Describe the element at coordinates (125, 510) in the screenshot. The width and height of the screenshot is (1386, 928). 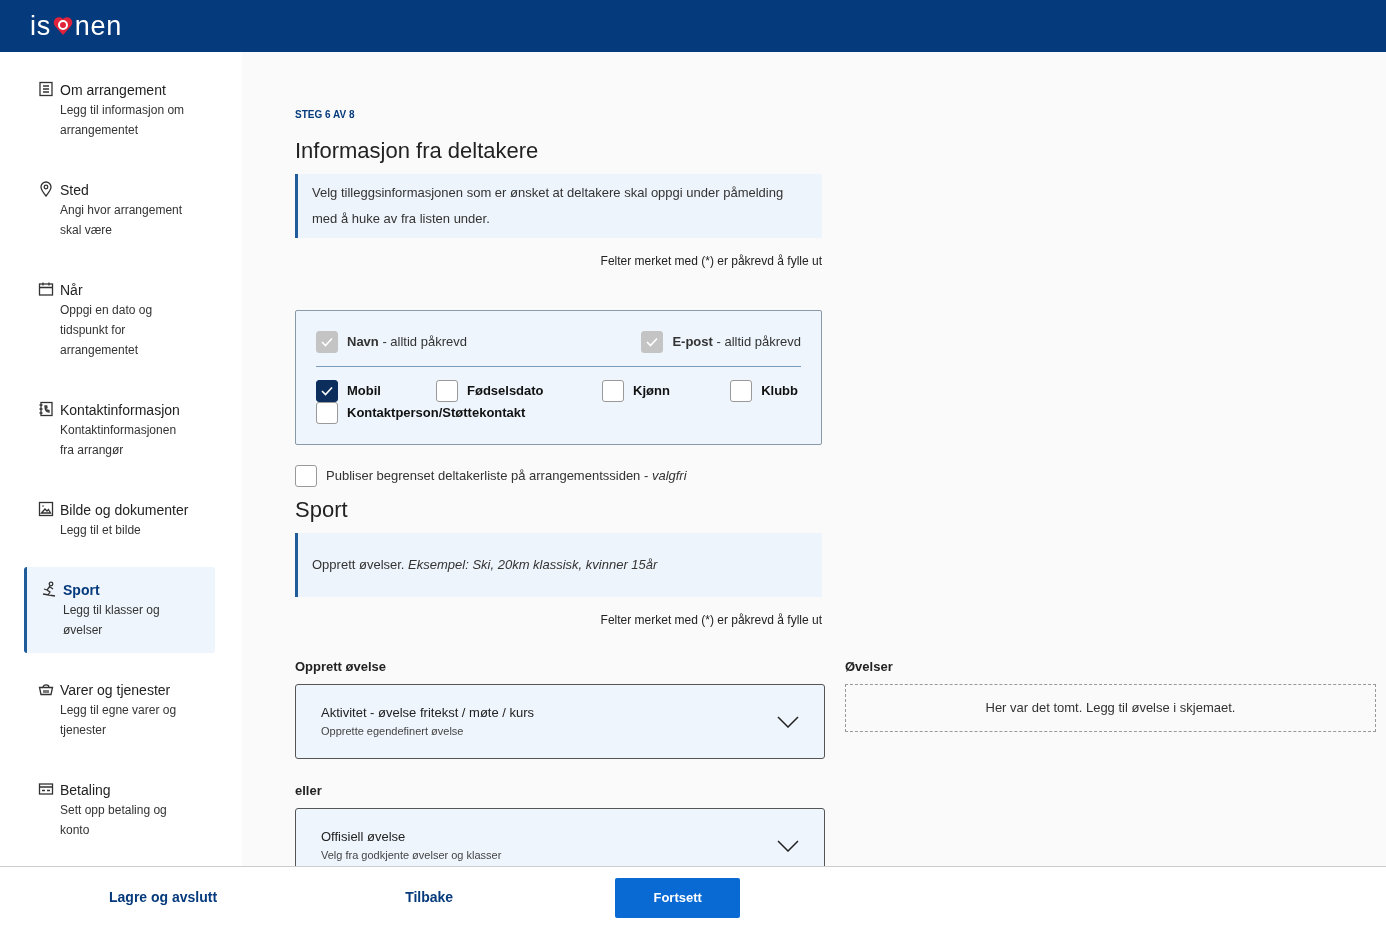
I see `step-title: Bilde og dokumenter` at that location.